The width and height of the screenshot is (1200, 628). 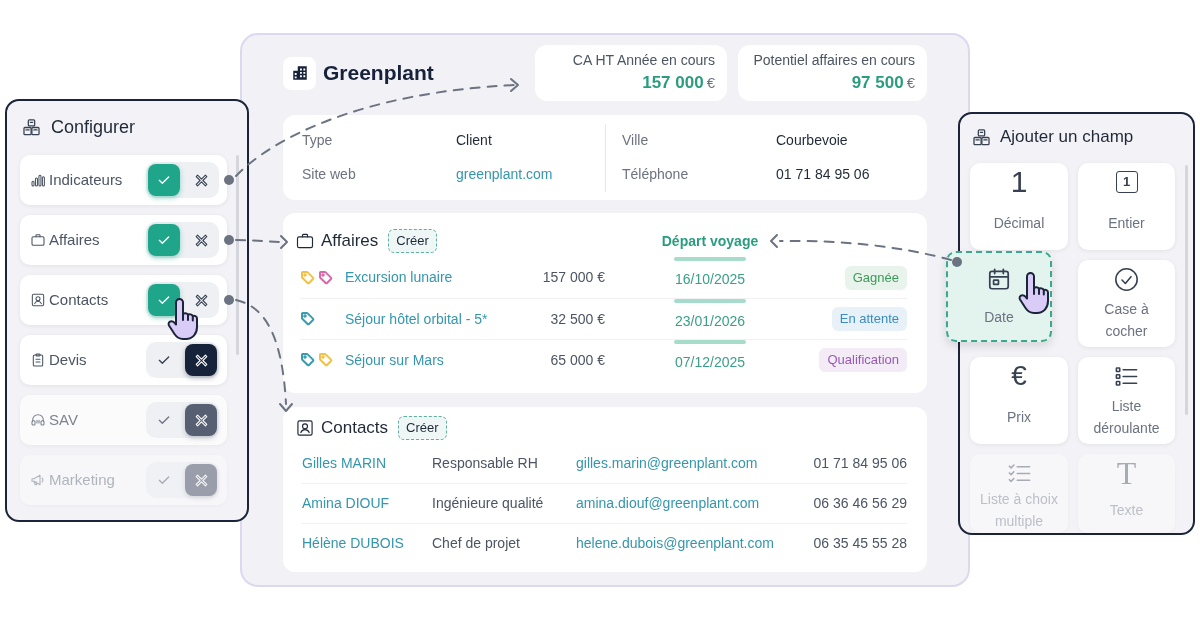 What do you see at coordinates (38, 420) in the screenshot?
I see `headset-icon` at bounding box center [38, 420].